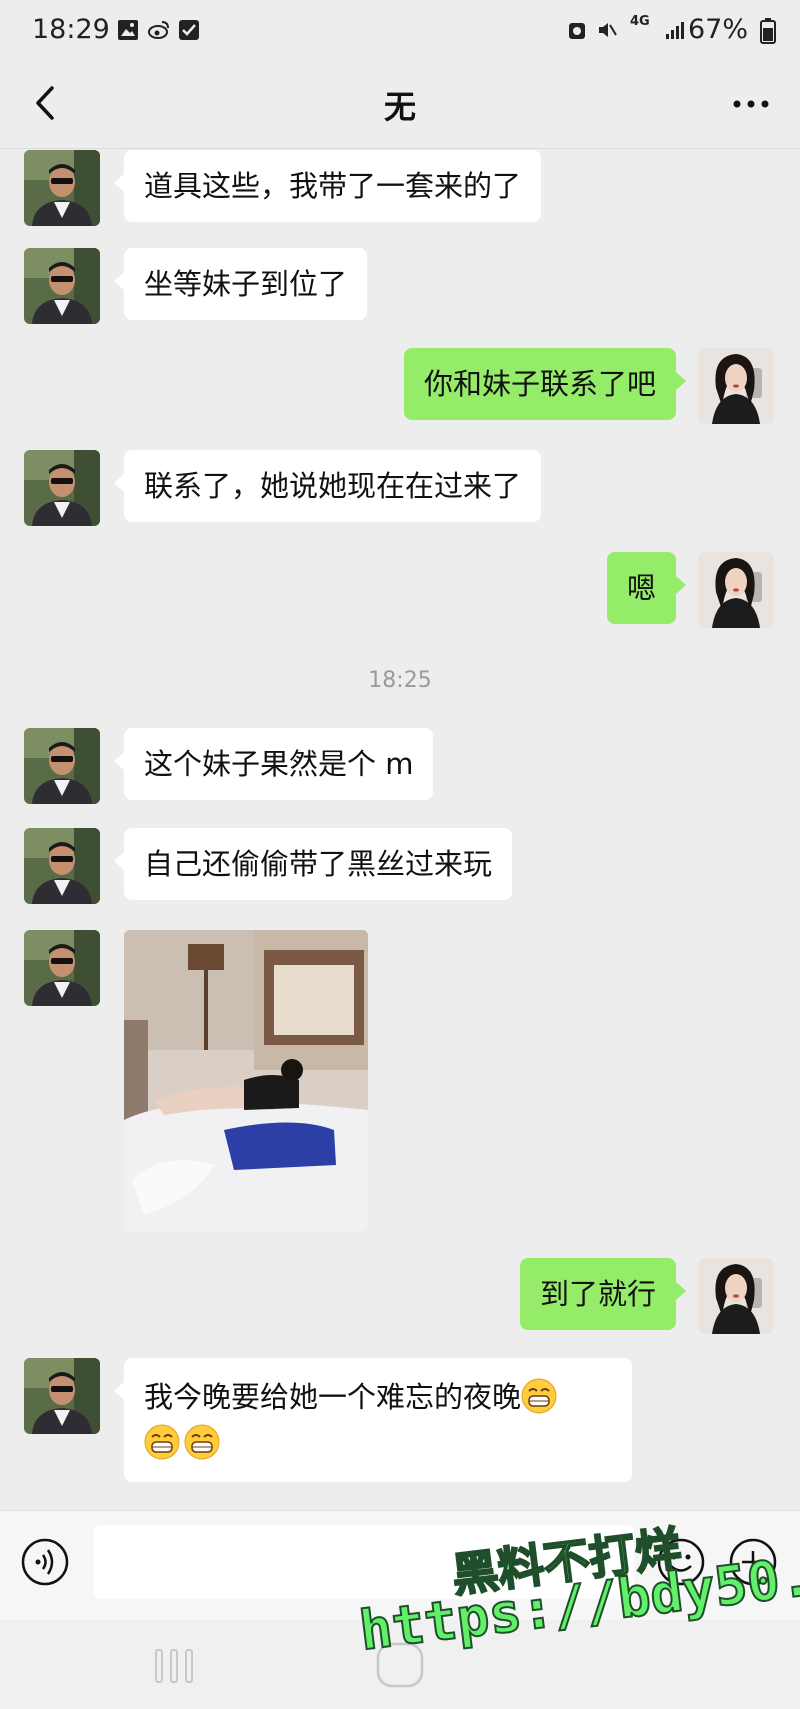 This screenshot has width=800, height=1709. Describe the element at coordinates (189, 30) in the screenshot. I see `check-box-icon` at that location.